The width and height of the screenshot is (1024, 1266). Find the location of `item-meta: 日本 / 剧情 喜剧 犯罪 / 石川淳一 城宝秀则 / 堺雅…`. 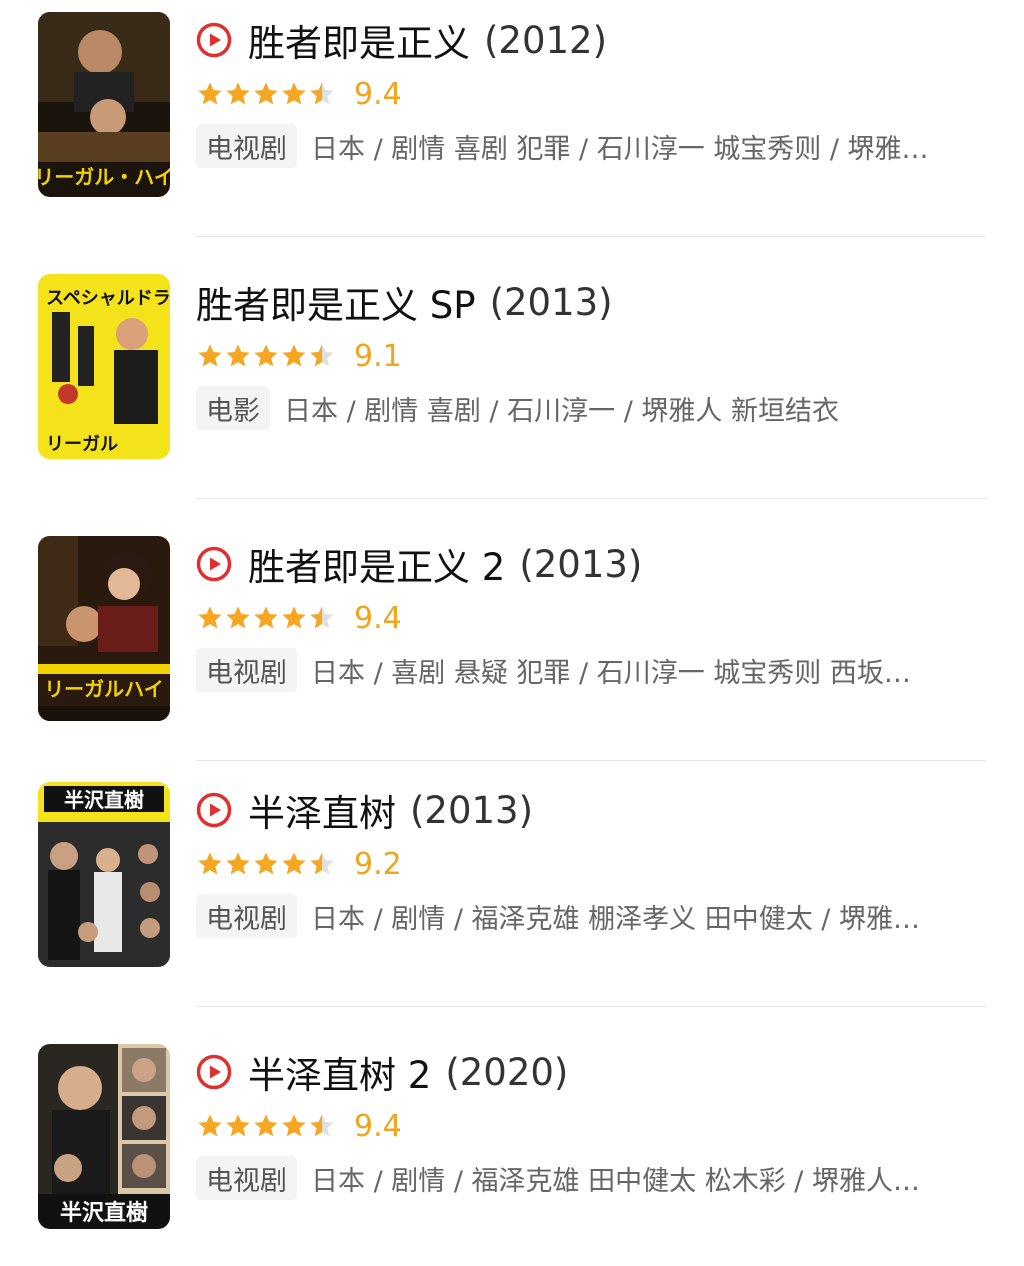

item-meta: 日本 / 剧情 喜剧 犯罪 / 石川淳一 城宝秀则 / 堺雅… is located at coordinates (620, 149).